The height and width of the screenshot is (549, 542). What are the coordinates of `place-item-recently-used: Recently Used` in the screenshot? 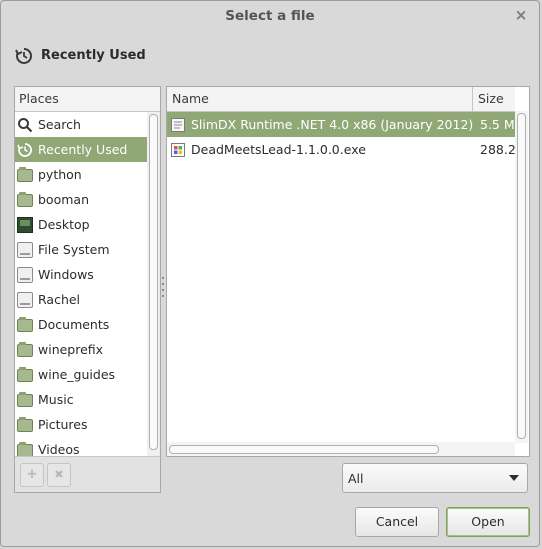 It's located at (81, 149).